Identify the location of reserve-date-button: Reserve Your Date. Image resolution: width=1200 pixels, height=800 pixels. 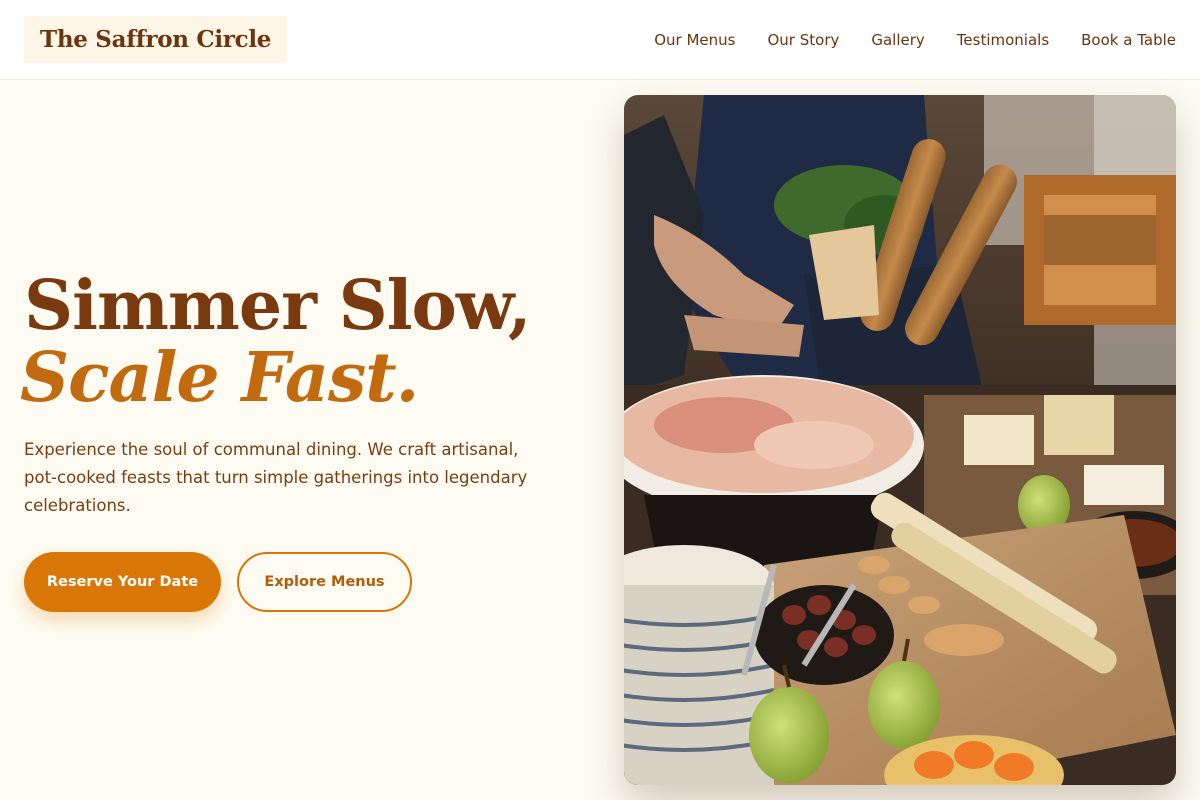
(122, 582).